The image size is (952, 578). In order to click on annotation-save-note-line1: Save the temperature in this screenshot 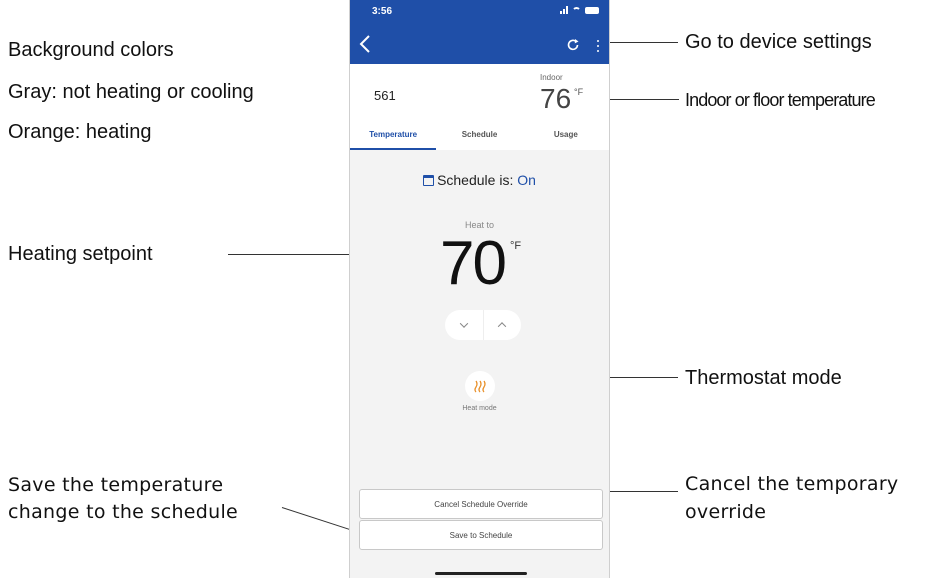, I will do `click(116, 485)`.